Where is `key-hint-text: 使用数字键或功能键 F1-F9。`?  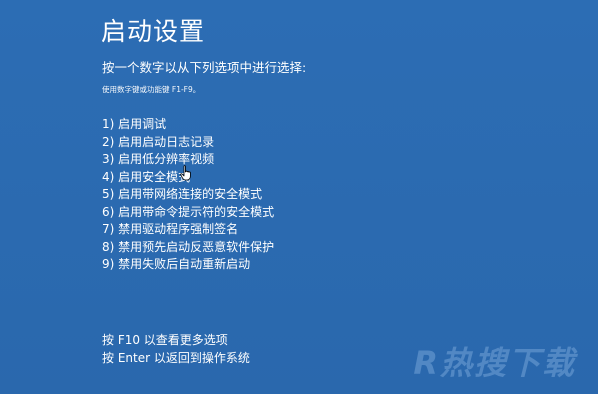
key-hint-text: 使用数字键或功能键 F1-F9。 is located at coordinates (151, 89).